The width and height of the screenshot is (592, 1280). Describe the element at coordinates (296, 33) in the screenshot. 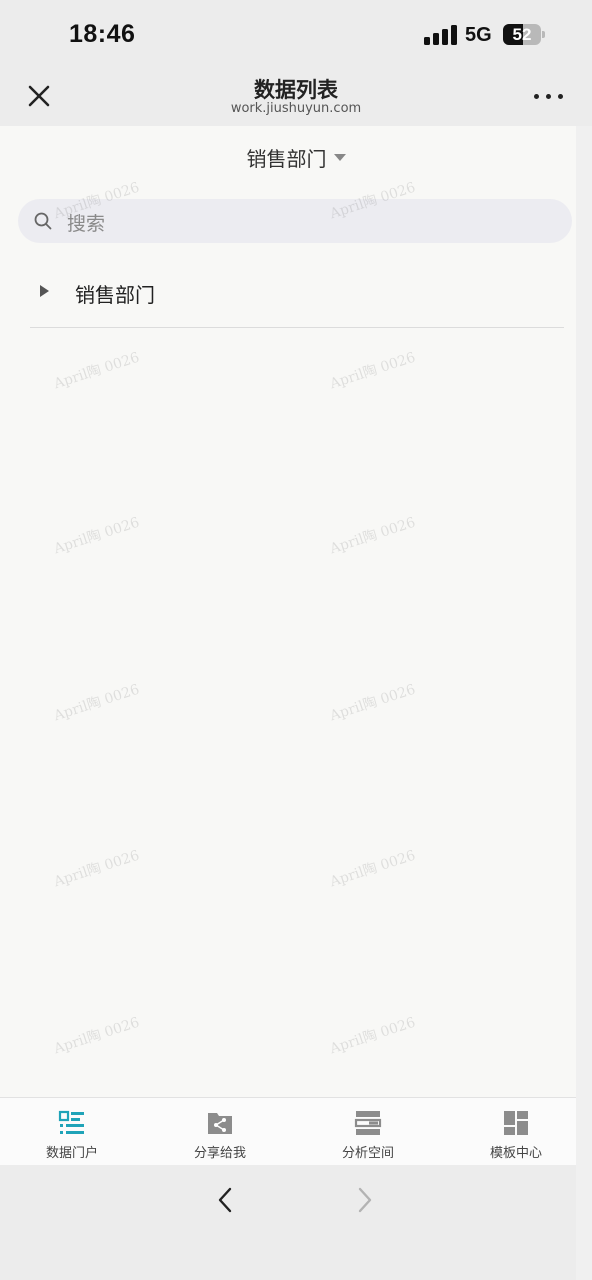

I see `status-bar: 18:46 5G 52` at that location.